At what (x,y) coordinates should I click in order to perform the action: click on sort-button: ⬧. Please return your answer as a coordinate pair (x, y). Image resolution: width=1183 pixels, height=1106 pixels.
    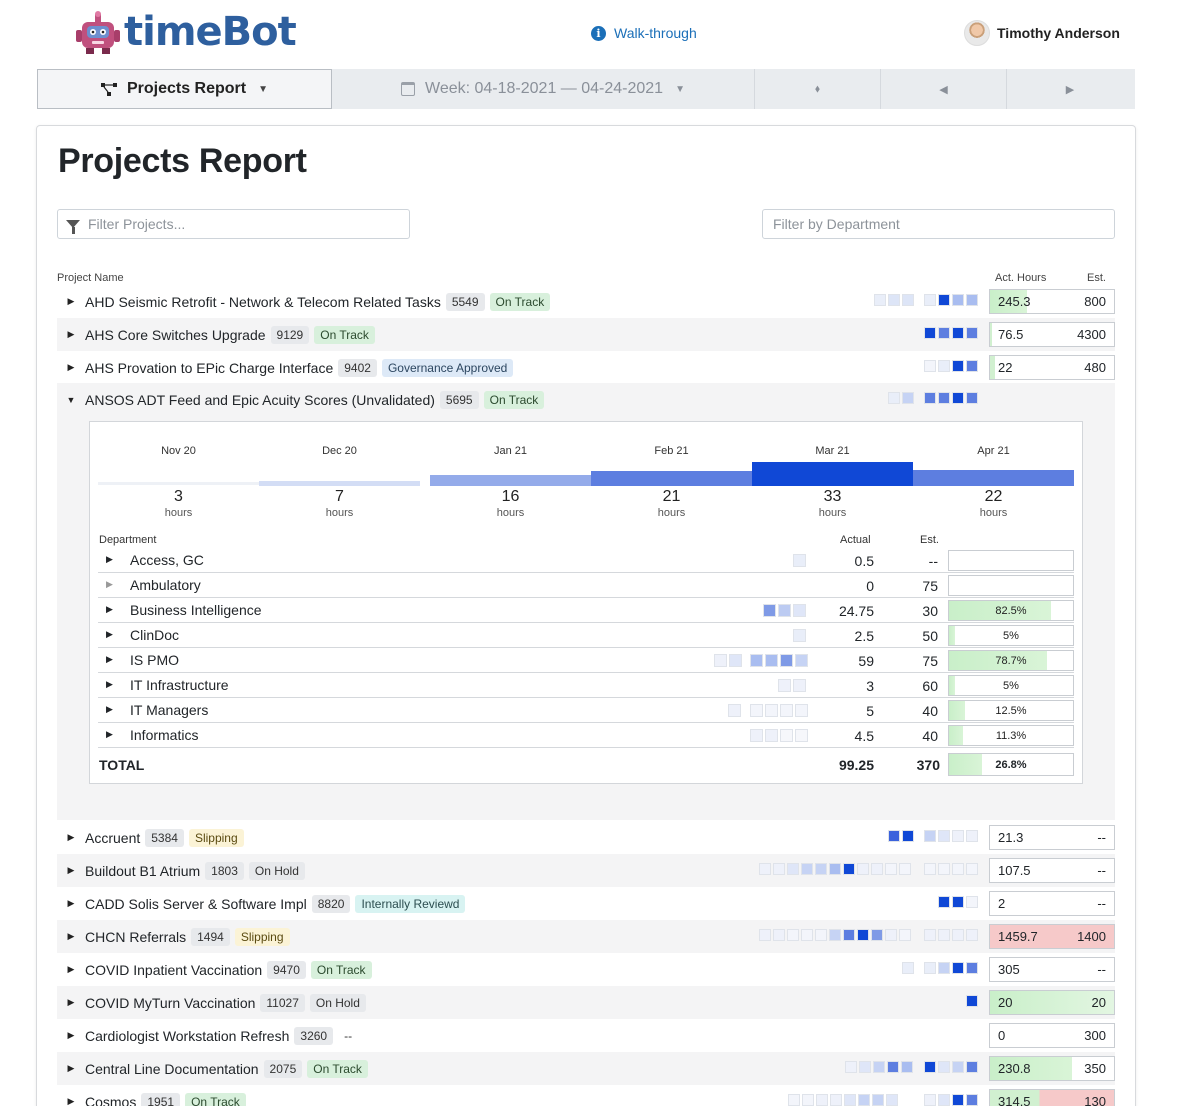
    Looking at the image, I should click on (818, 89).